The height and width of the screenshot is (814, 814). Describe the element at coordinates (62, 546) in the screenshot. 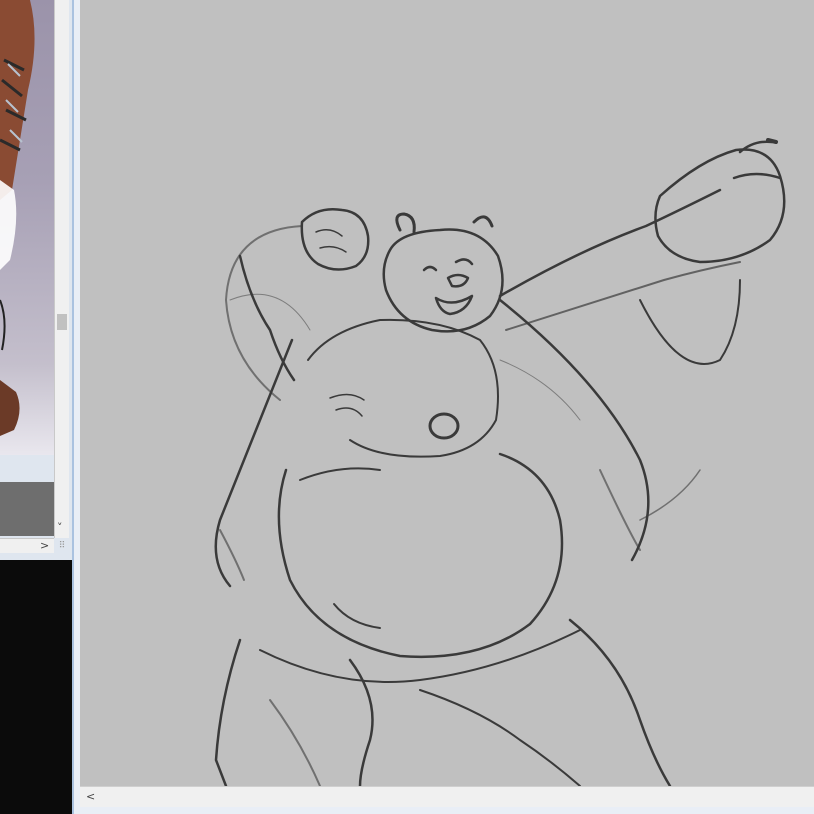

I see `resize-grip-icon: ⠿` at that location.